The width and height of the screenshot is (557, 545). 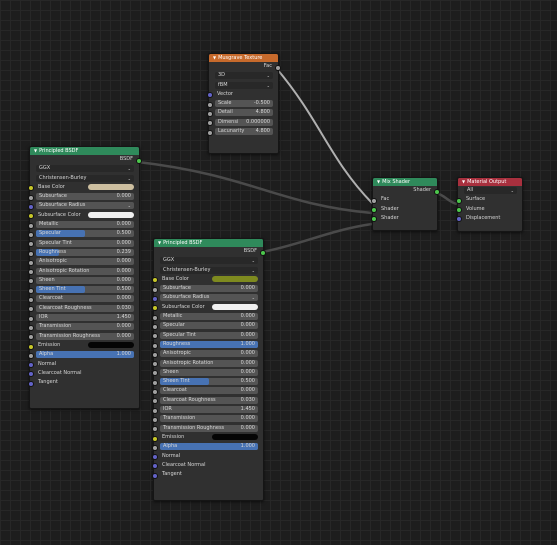 I want to click on roughness-field: Roughness 1.000, so click(x=209, y=344).